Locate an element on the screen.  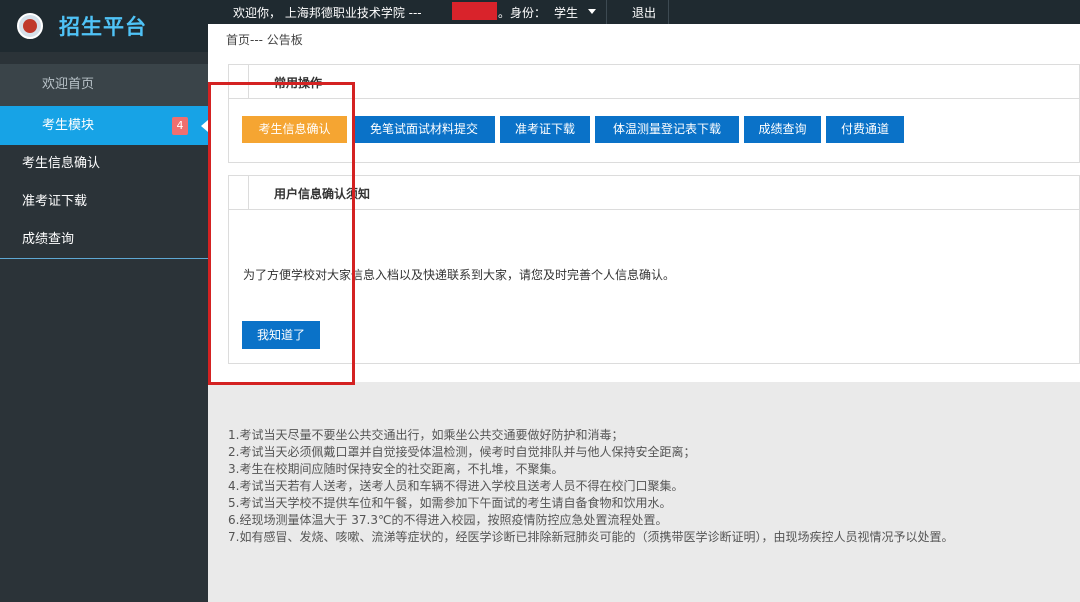
sidebar-item-admission-ticket: 准考证下载 is located at coordinates (104, 202).